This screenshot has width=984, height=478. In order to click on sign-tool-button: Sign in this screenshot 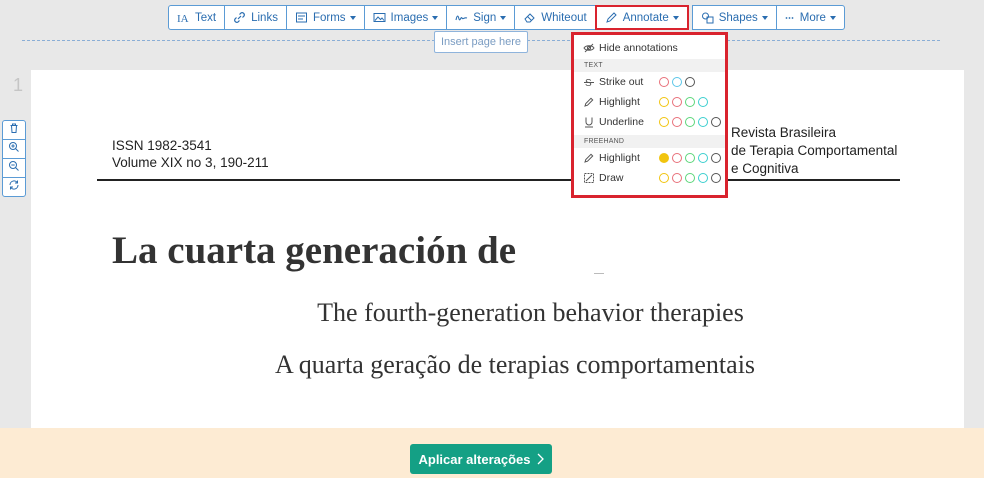, I will do `click(481, 17)`.